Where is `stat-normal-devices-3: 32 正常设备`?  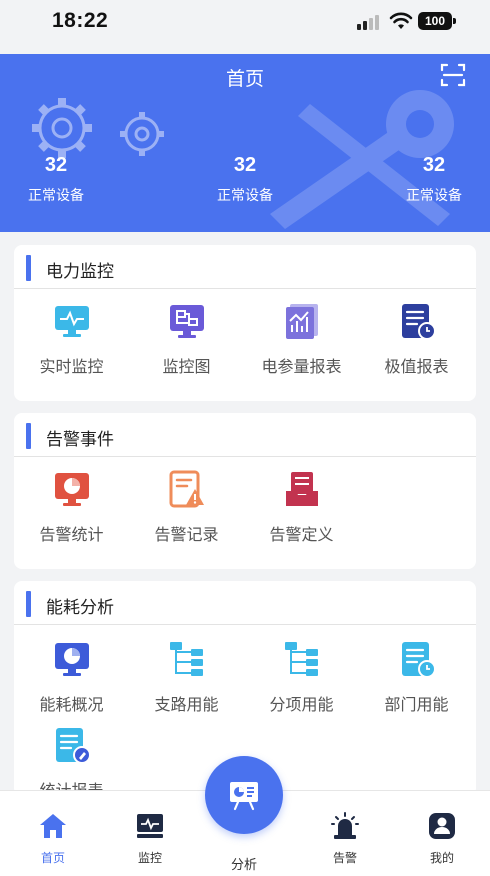 stat-normal-devices-3: 32 正常设备 is located at coordinates (434, 179).